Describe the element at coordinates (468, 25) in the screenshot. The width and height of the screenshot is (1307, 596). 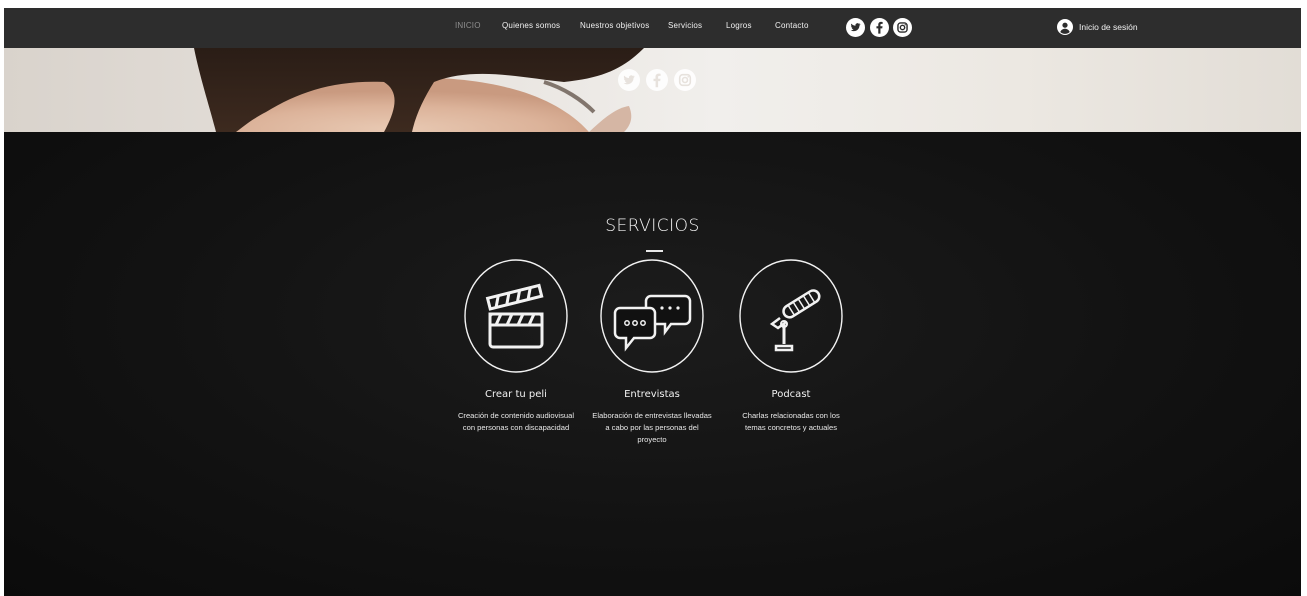
I see `nav-item-inicio: INICIO` at that location.